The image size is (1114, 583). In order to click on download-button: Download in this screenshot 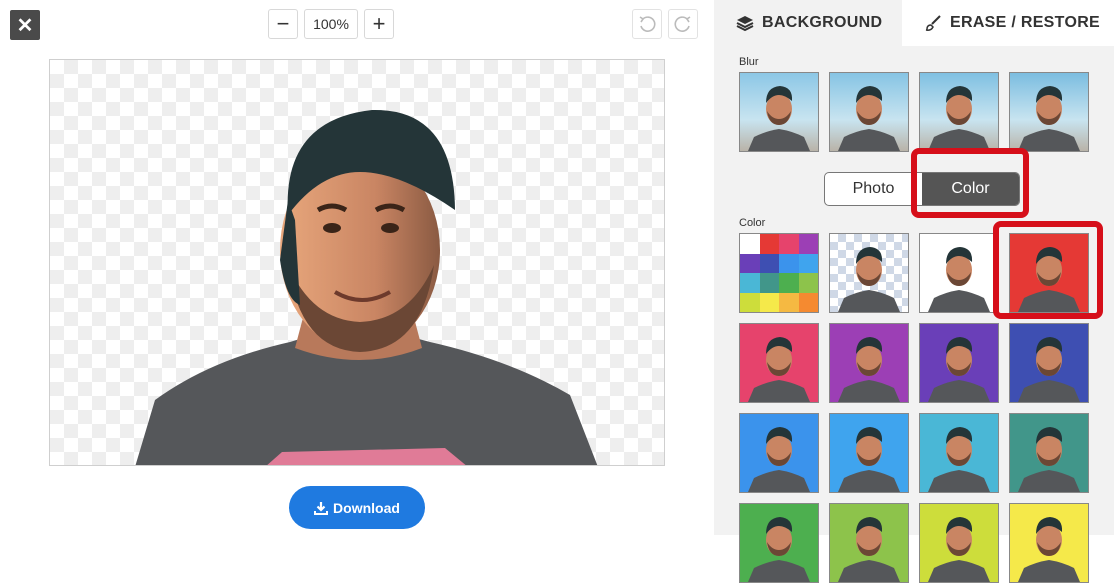, I will do `click(357, 507)`.